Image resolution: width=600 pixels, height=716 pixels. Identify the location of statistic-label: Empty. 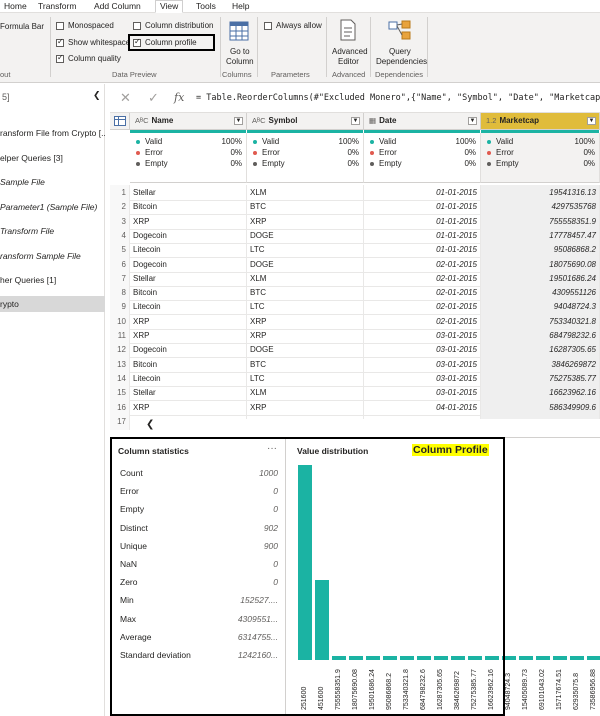
(132, 509).